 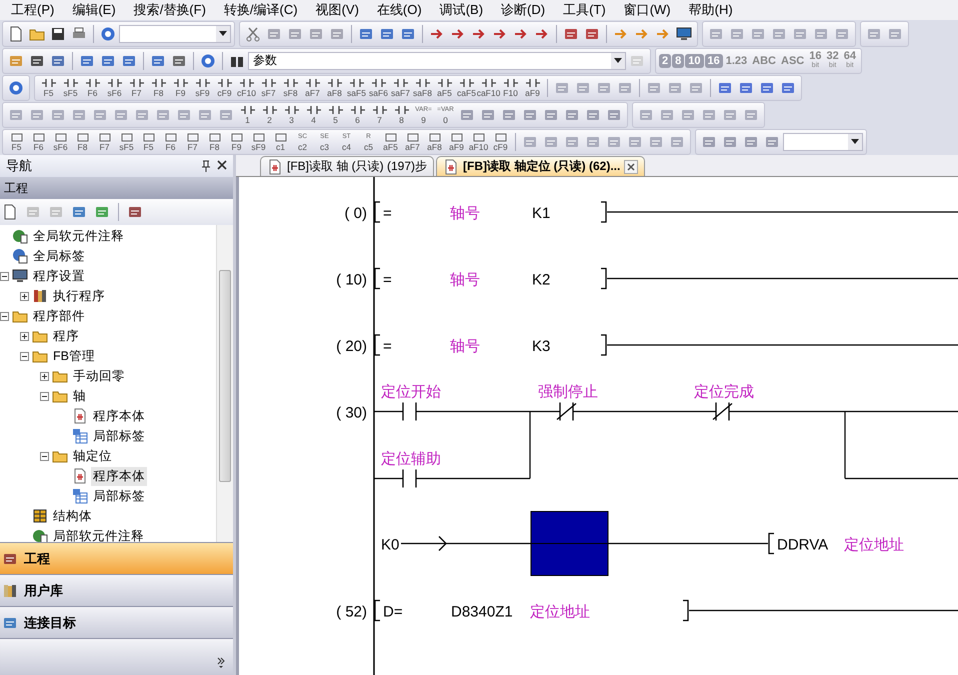 I want to click on ladder-key-button: sF7, so click(x=268, y=88).